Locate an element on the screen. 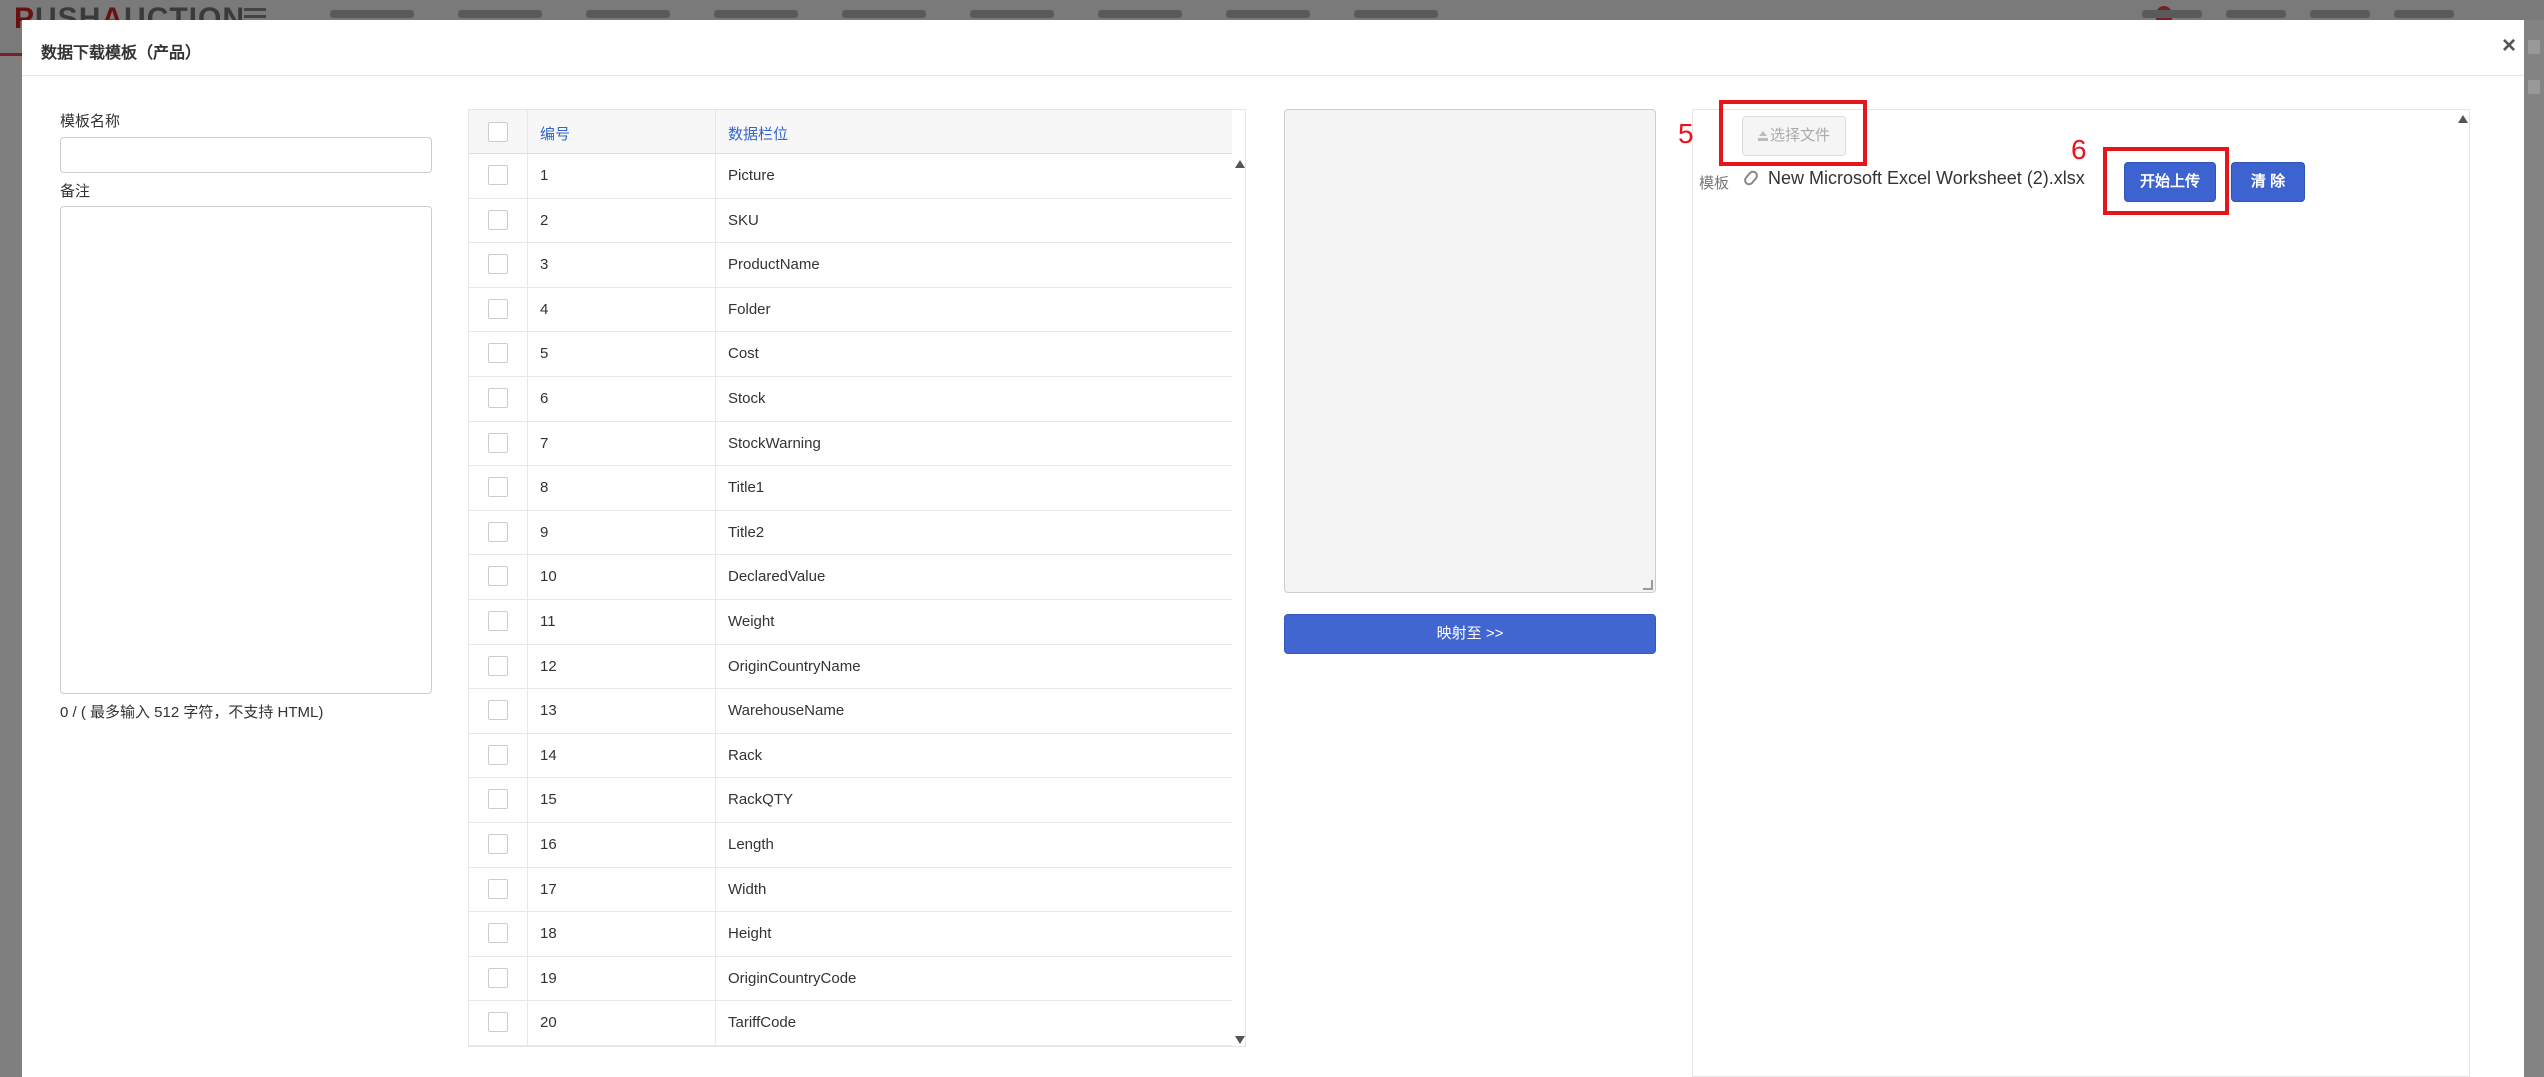  table-row: 4 Folder is located at coordinates (850, 310).